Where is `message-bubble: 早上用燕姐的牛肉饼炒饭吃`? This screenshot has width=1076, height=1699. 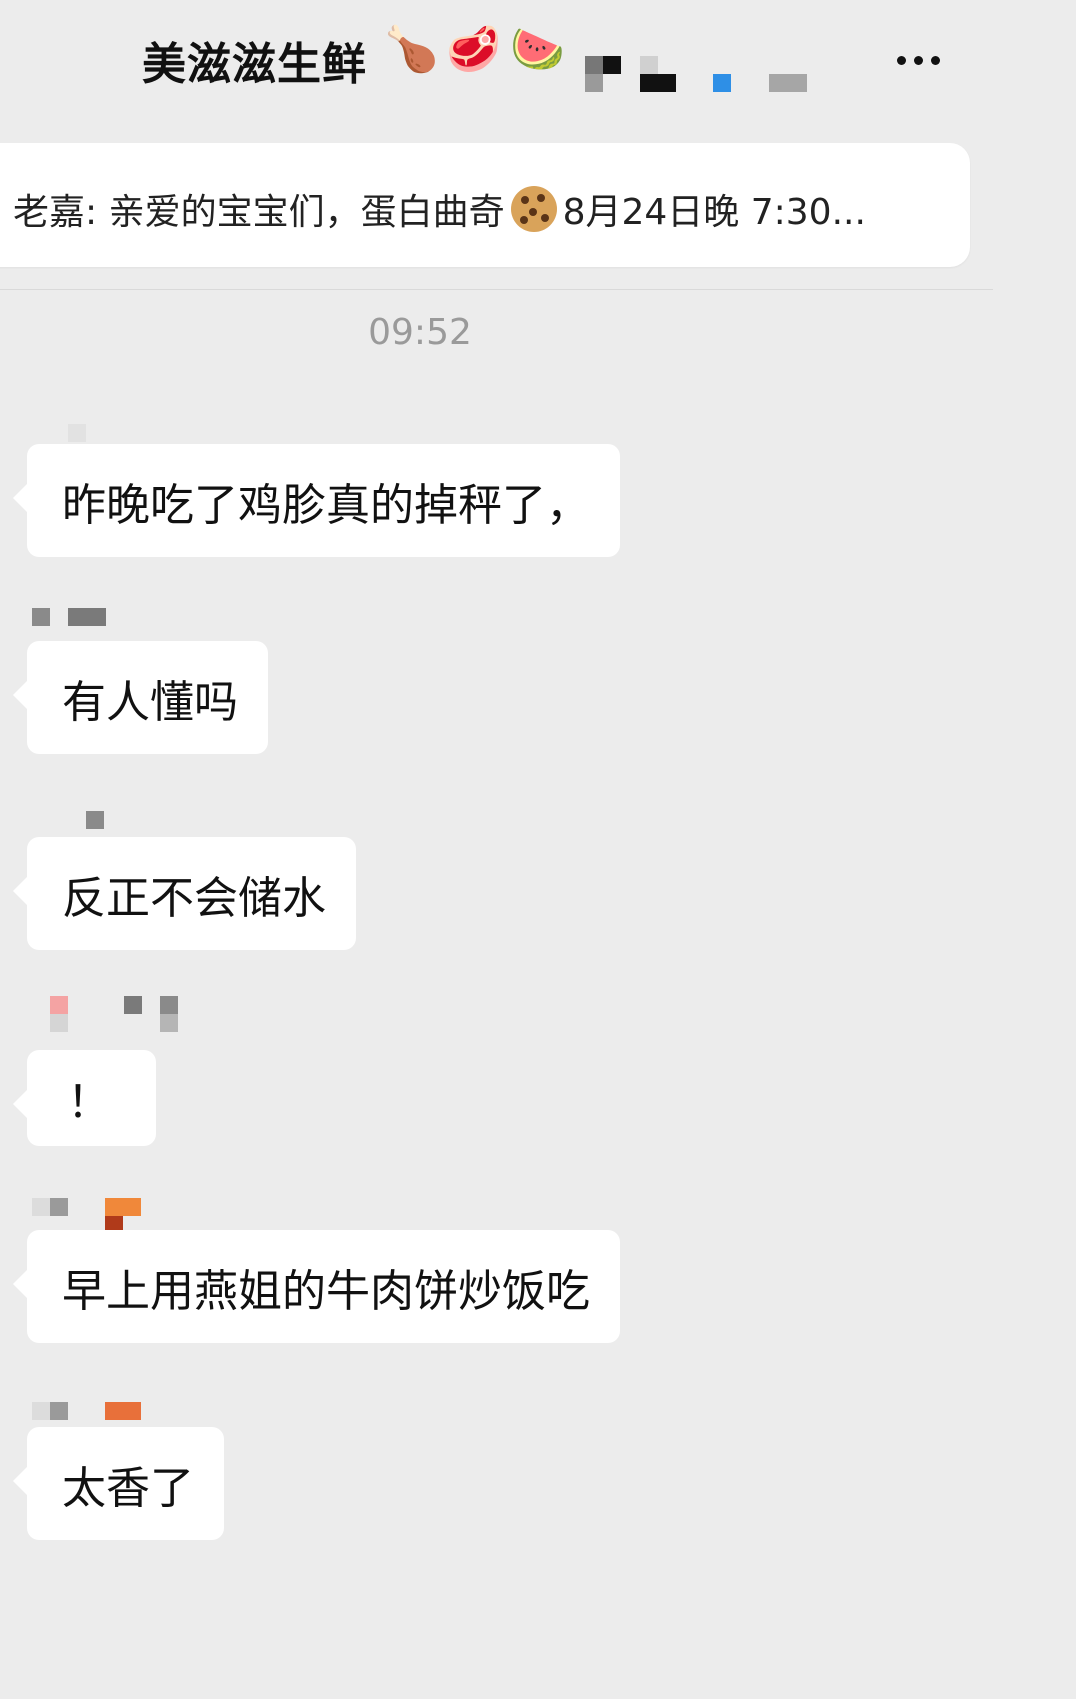 message-bubble: 早上用燕姐的牛肉饼炒饭吃 is located at coordinates (316, 1286).